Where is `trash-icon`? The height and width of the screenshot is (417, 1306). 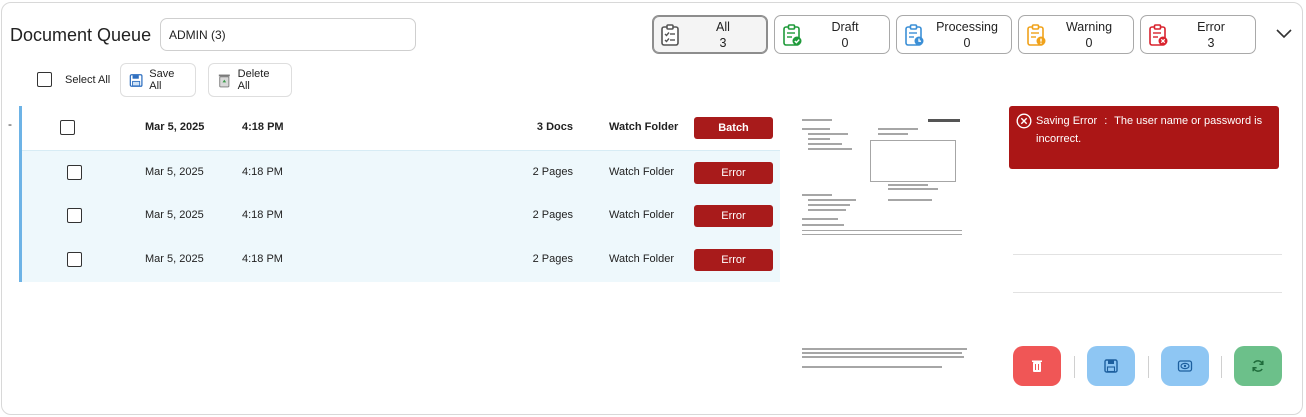 trash-icon is located at coordinates (1037, 366).